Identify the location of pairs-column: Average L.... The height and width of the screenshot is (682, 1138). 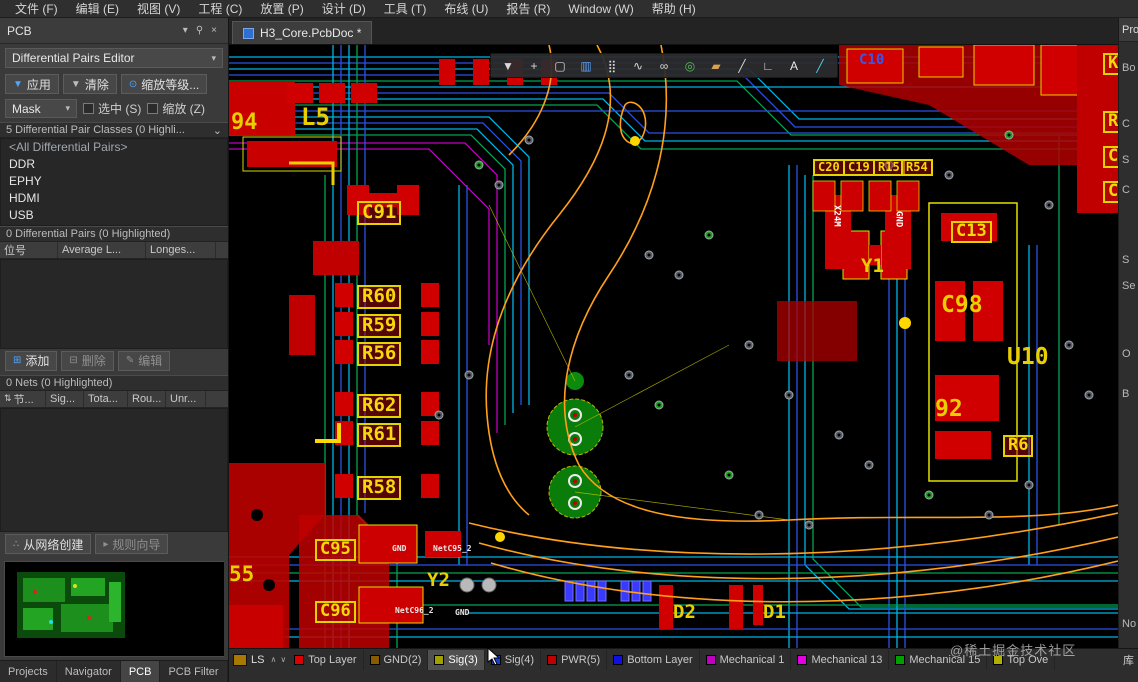
(102, 250).